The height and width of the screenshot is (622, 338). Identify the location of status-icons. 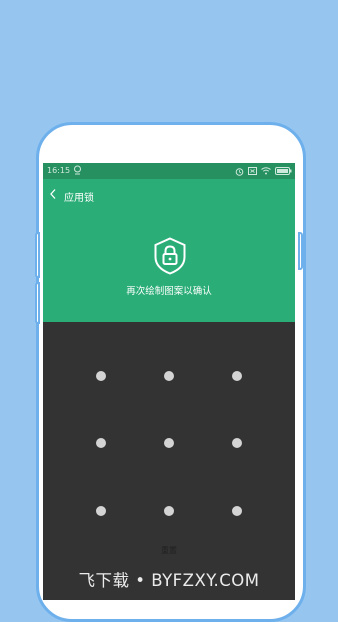
(263, 171).